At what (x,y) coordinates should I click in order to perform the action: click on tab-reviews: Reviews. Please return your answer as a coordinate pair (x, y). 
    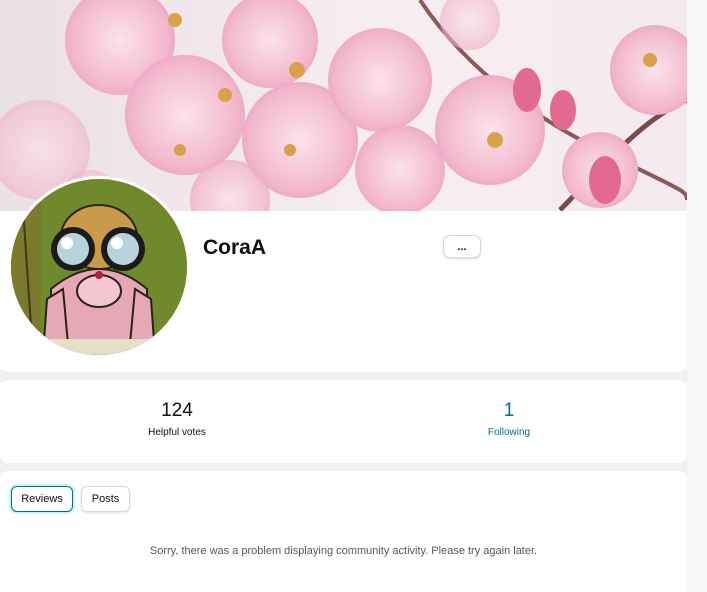
    Looking at the image, I should click on (42, 499).